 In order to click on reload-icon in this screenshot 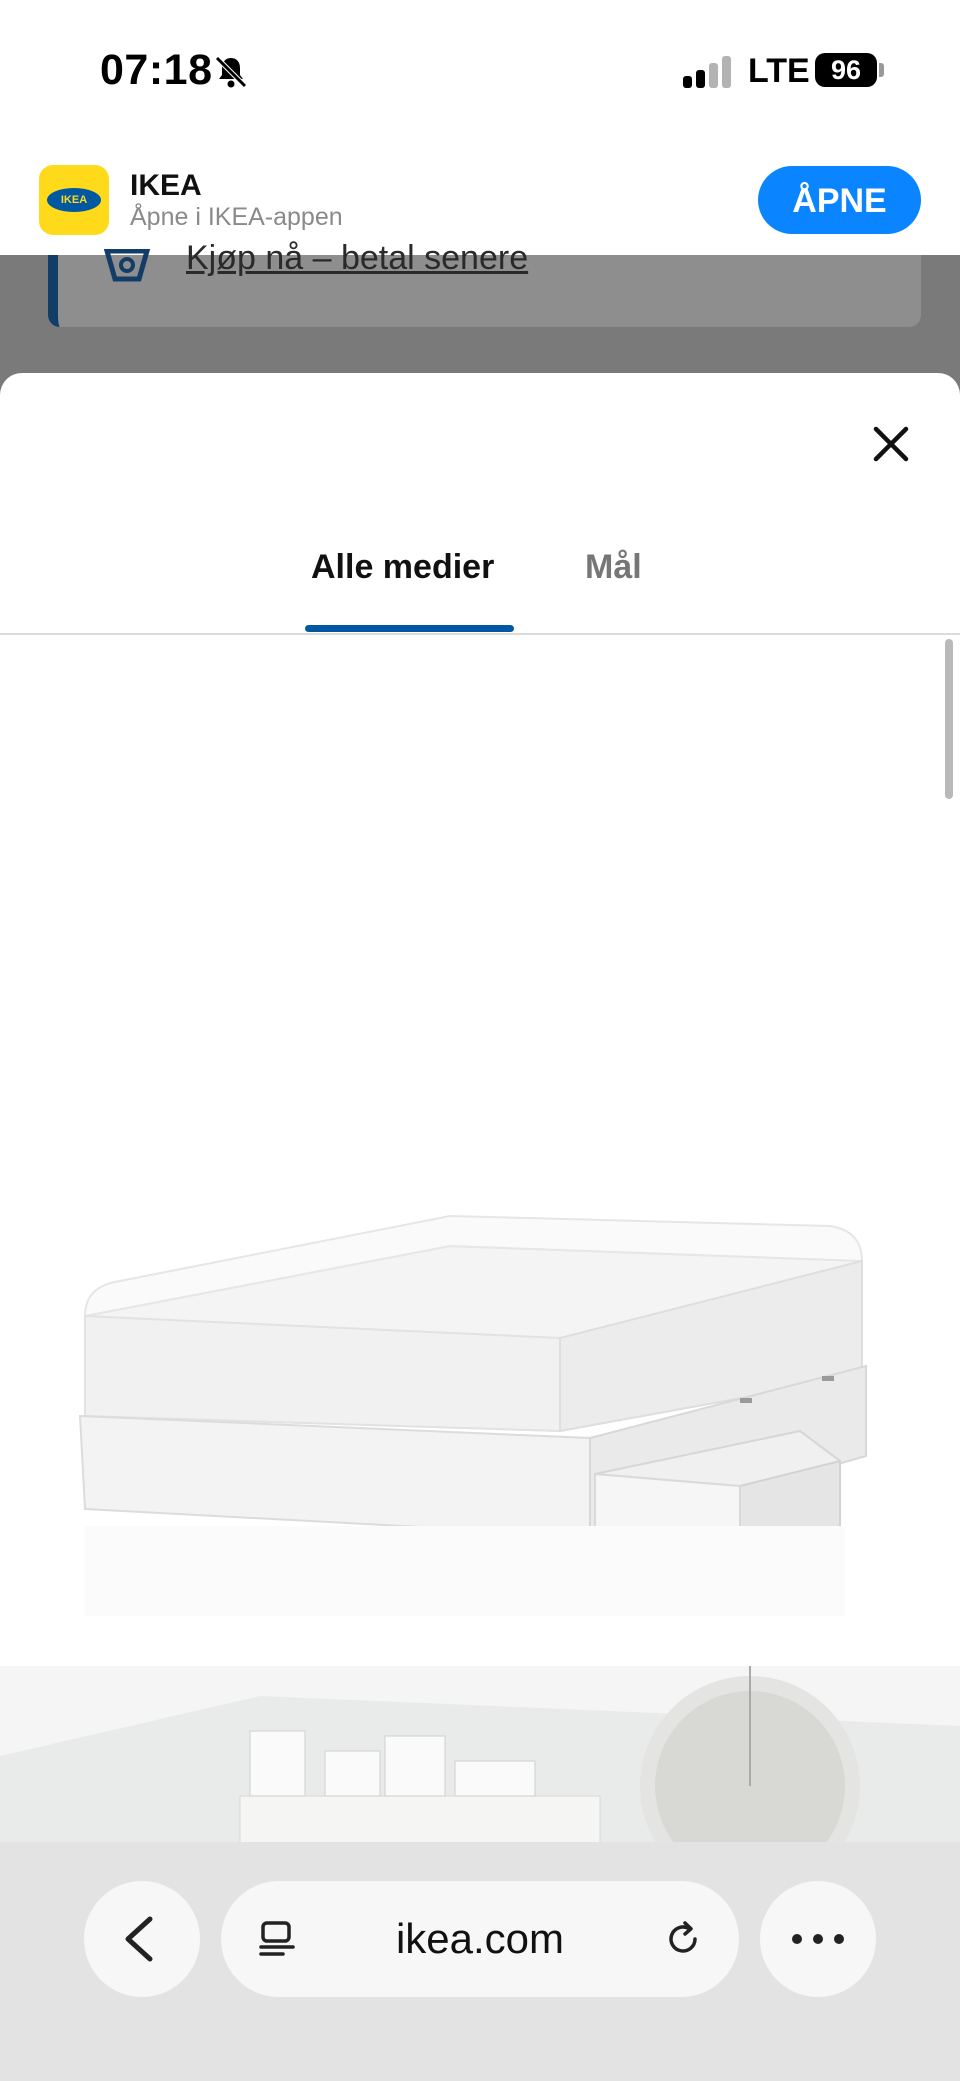, I will do `click(683, 1939)`.